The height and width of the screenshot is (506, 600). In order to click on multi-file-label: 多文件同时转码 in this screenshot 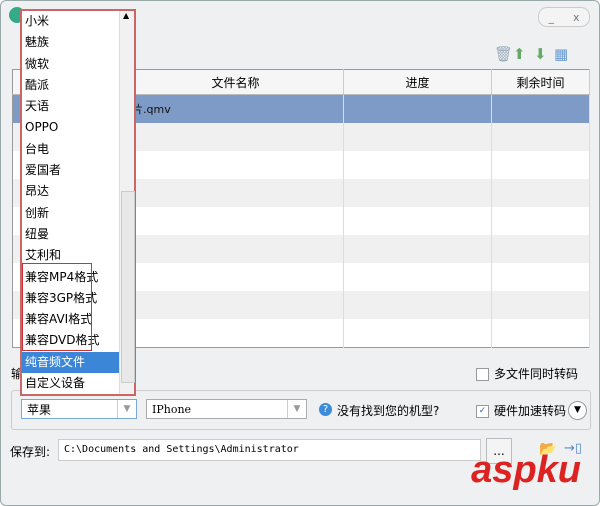, I will do `click(536, 374)`.